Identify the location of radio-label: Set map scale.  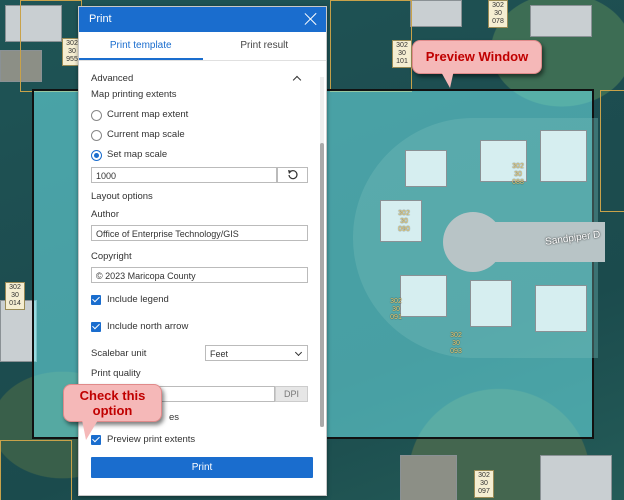
(137, 154).